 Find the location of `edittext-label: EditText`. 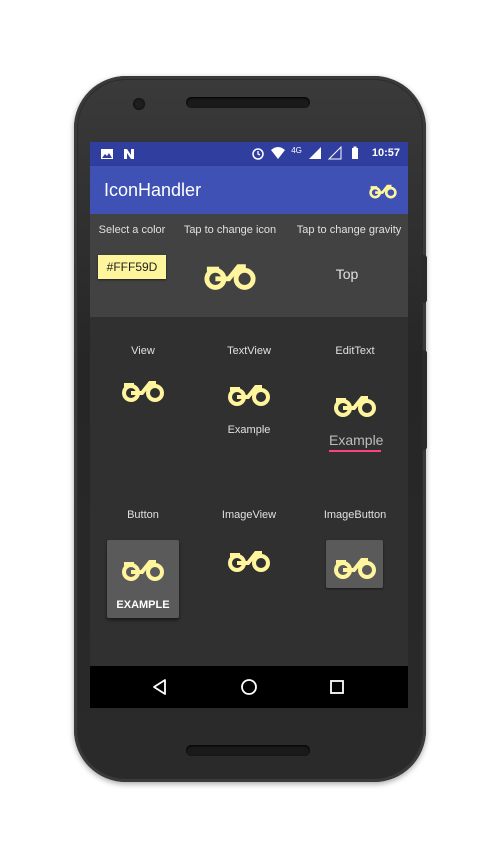

edittext-label: EditText is located at coordinates (355, 351).